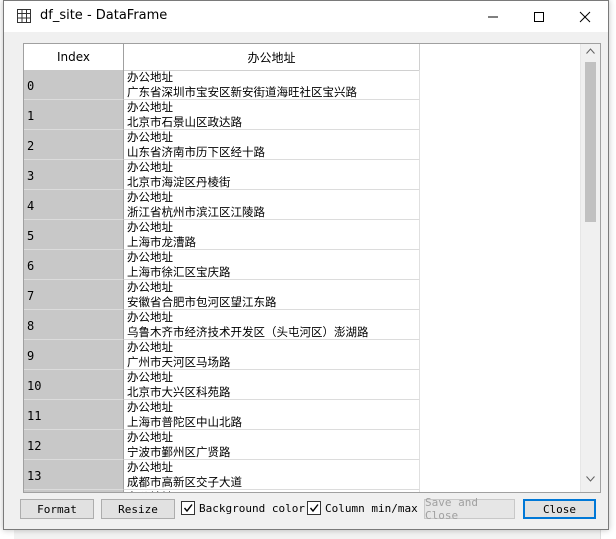 The width and height of the screenshot is (616, 539). I want to click on background-color-checkbox: Background color, so click(243, 508).